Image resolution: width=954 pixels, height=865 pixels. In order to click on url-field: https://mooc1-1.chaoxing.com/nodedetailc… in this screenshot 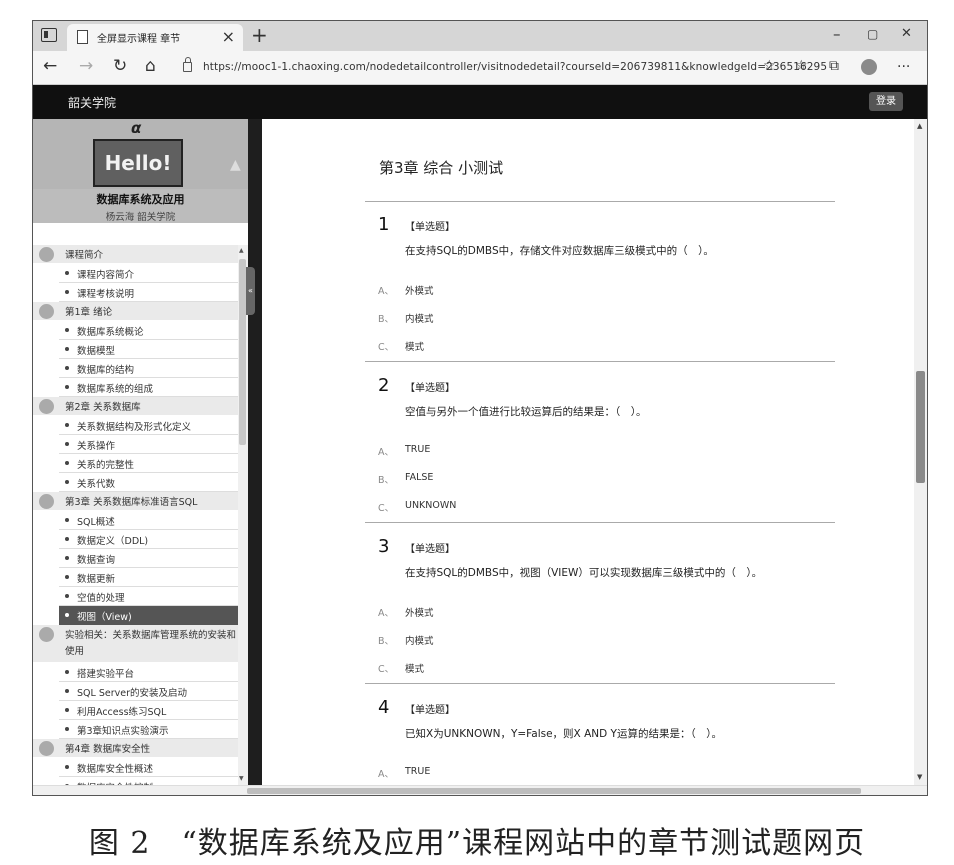, I will do `click(515, 67)`.